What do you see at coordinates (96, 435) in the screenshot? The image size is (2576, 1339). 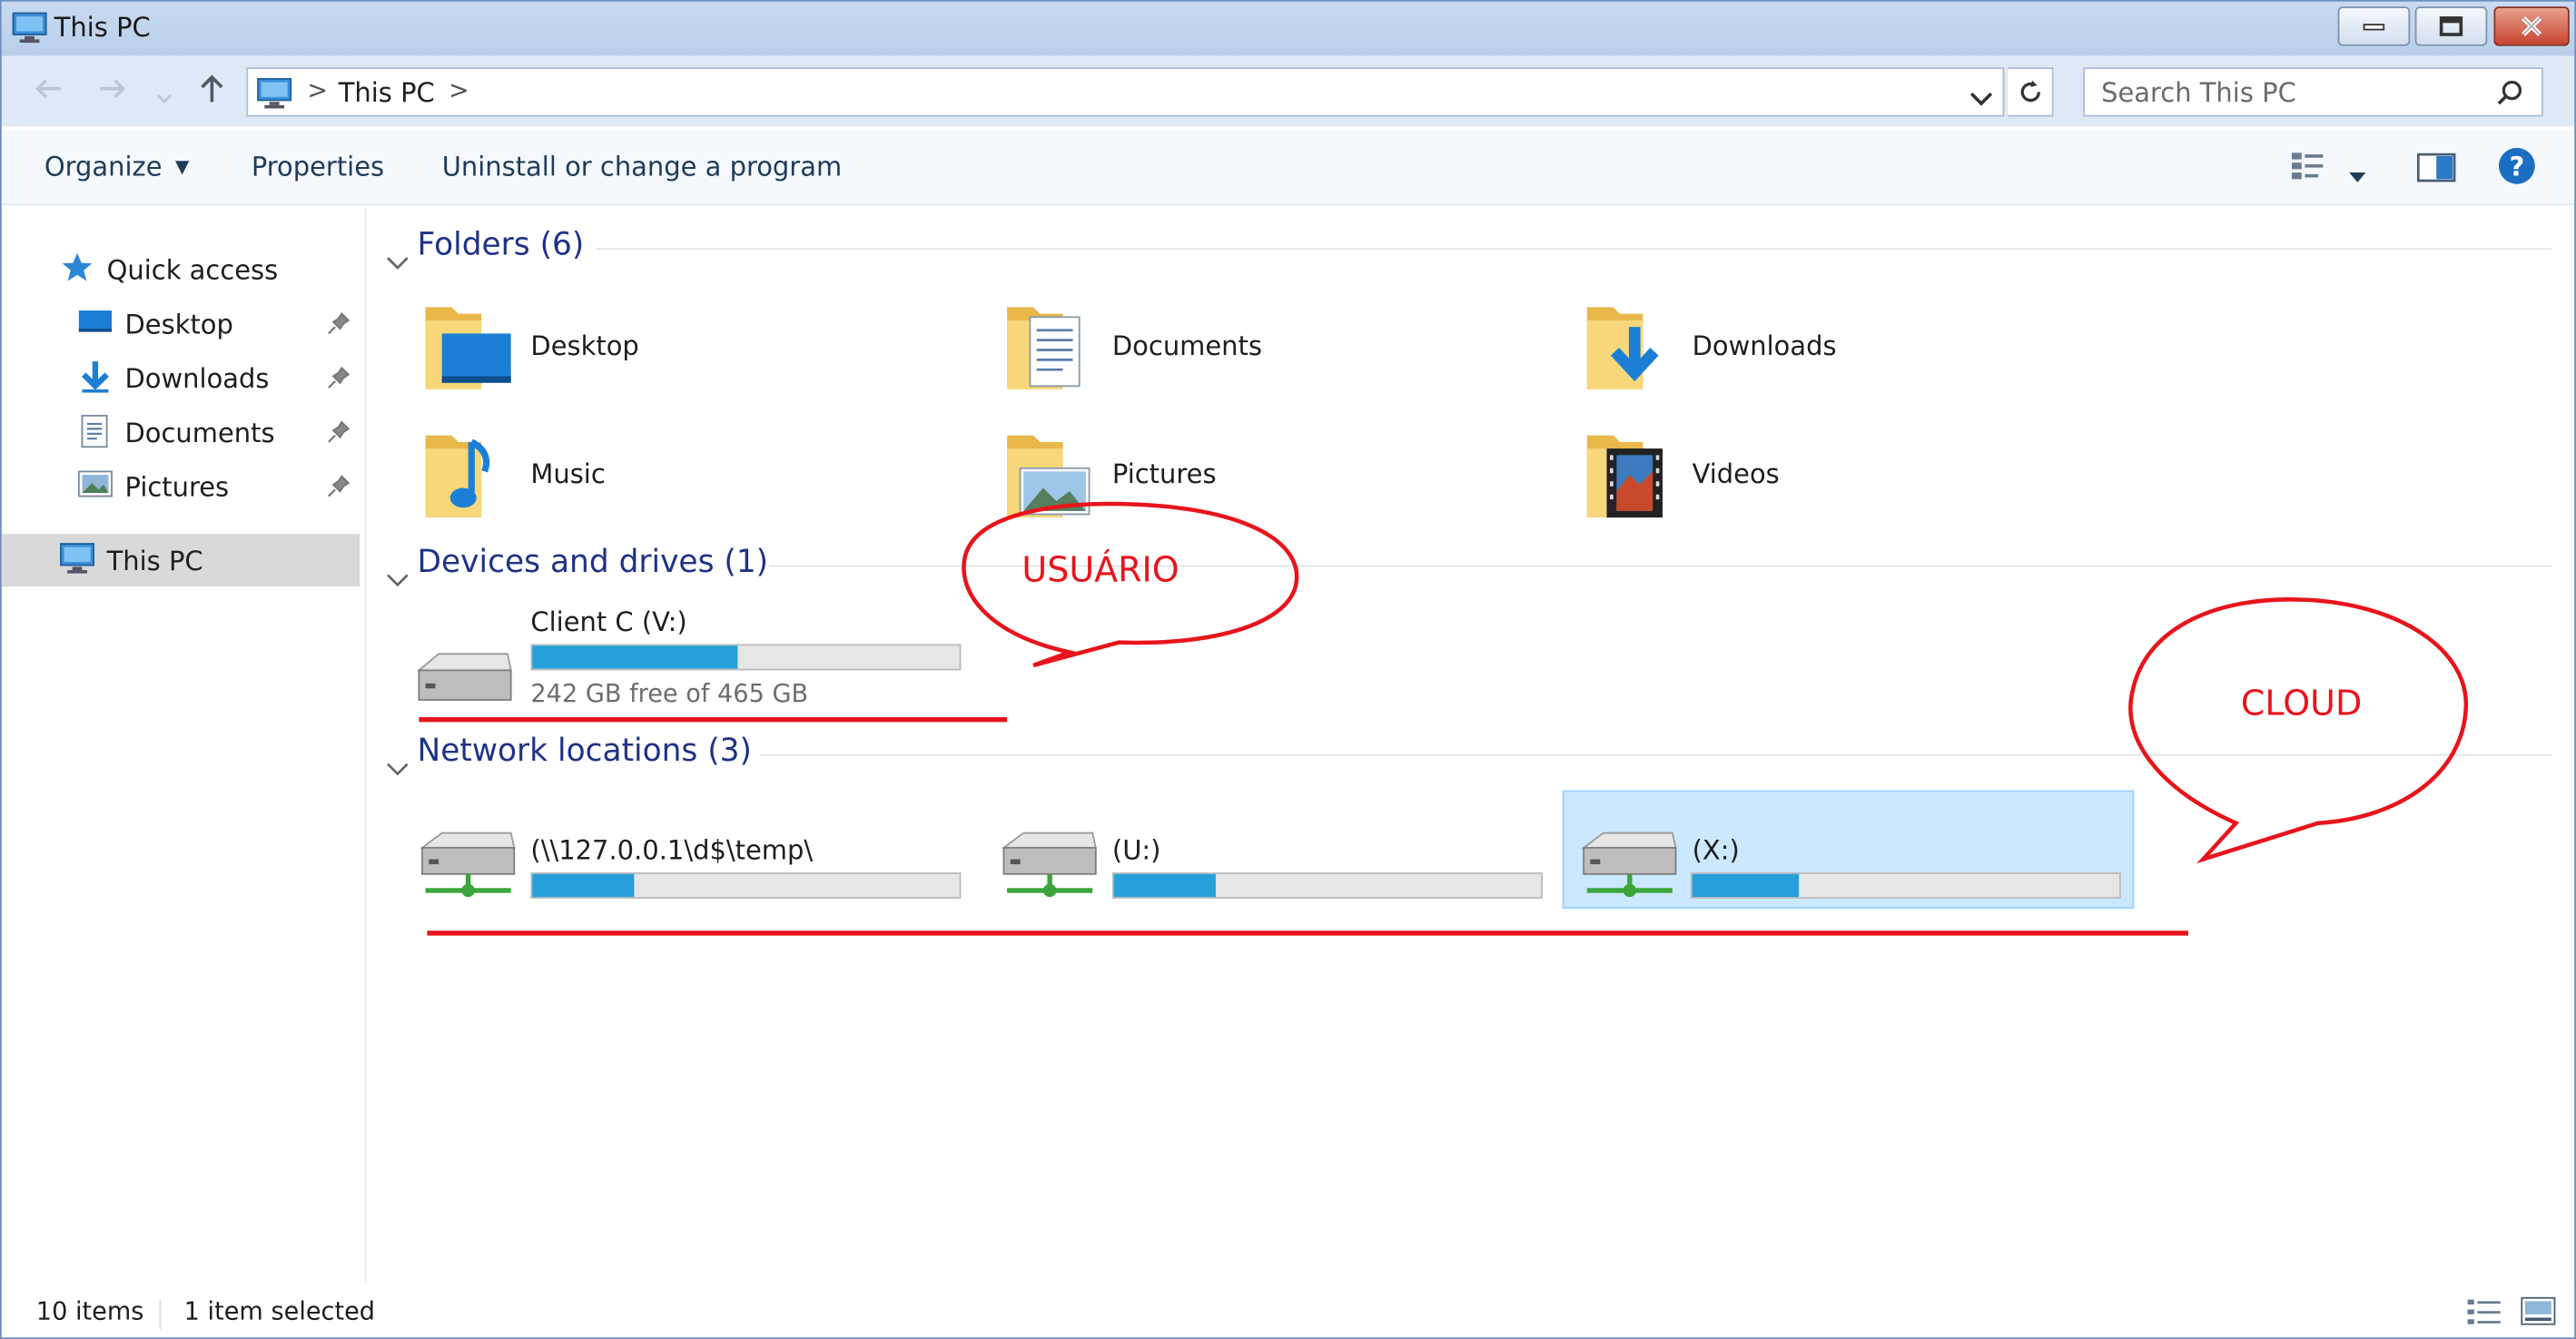 I see `documents-icon` at bounding box center [96, 435].